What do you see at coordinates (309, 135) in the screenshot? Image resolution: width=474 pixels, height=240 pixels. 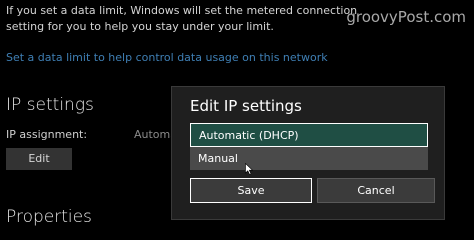 I see `option-automatic-dhcp: Automatic (DHCP)` at bounding box center [309, 135].